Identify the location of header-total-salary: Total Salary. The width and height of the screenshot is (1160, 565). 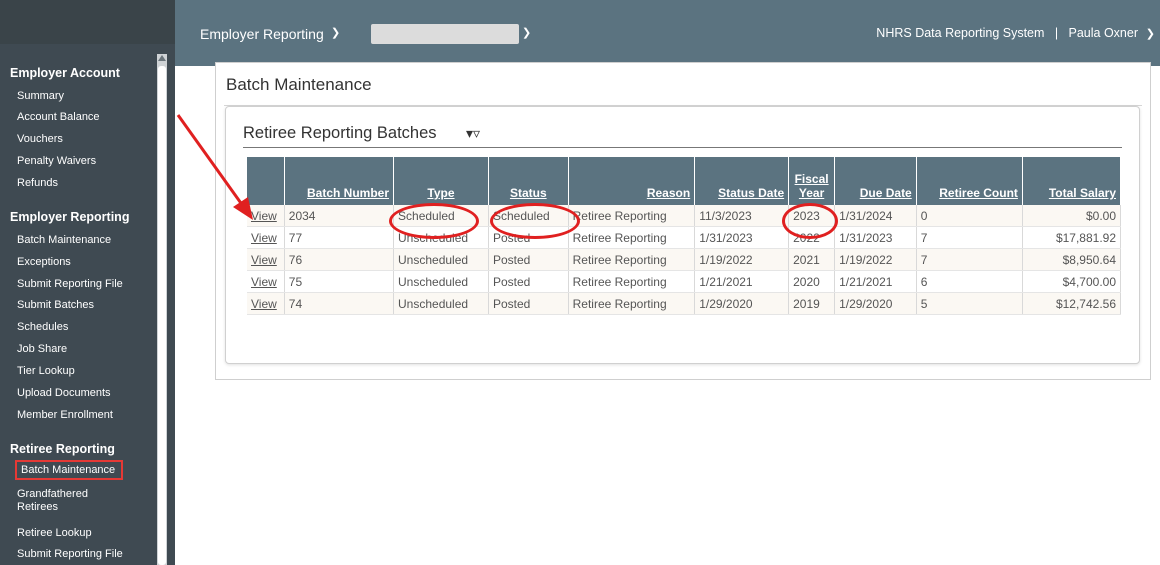
(1072, 181).